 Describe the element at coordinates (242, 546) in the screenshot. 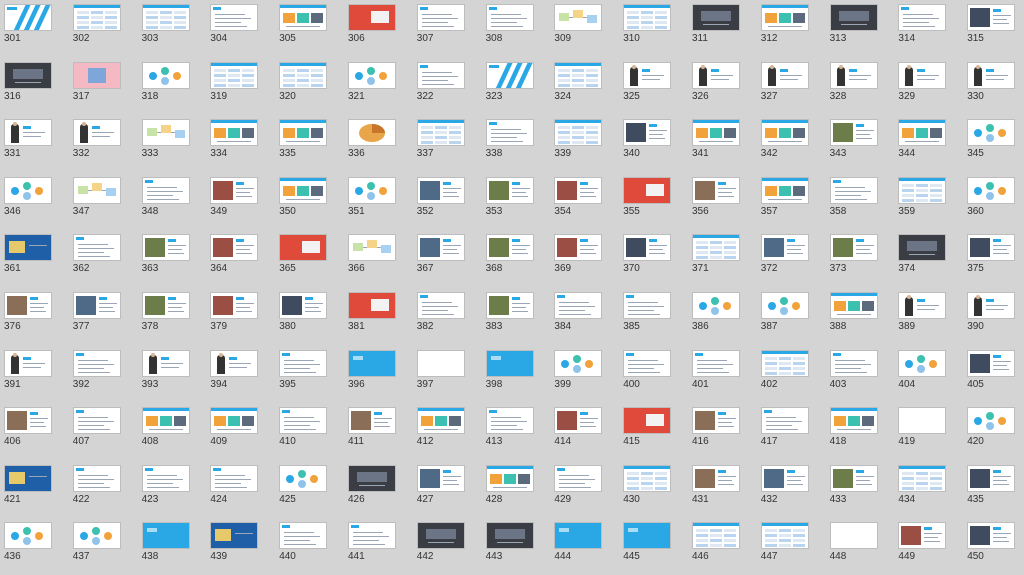

I see `slide-thumbnail: 439` at that location.